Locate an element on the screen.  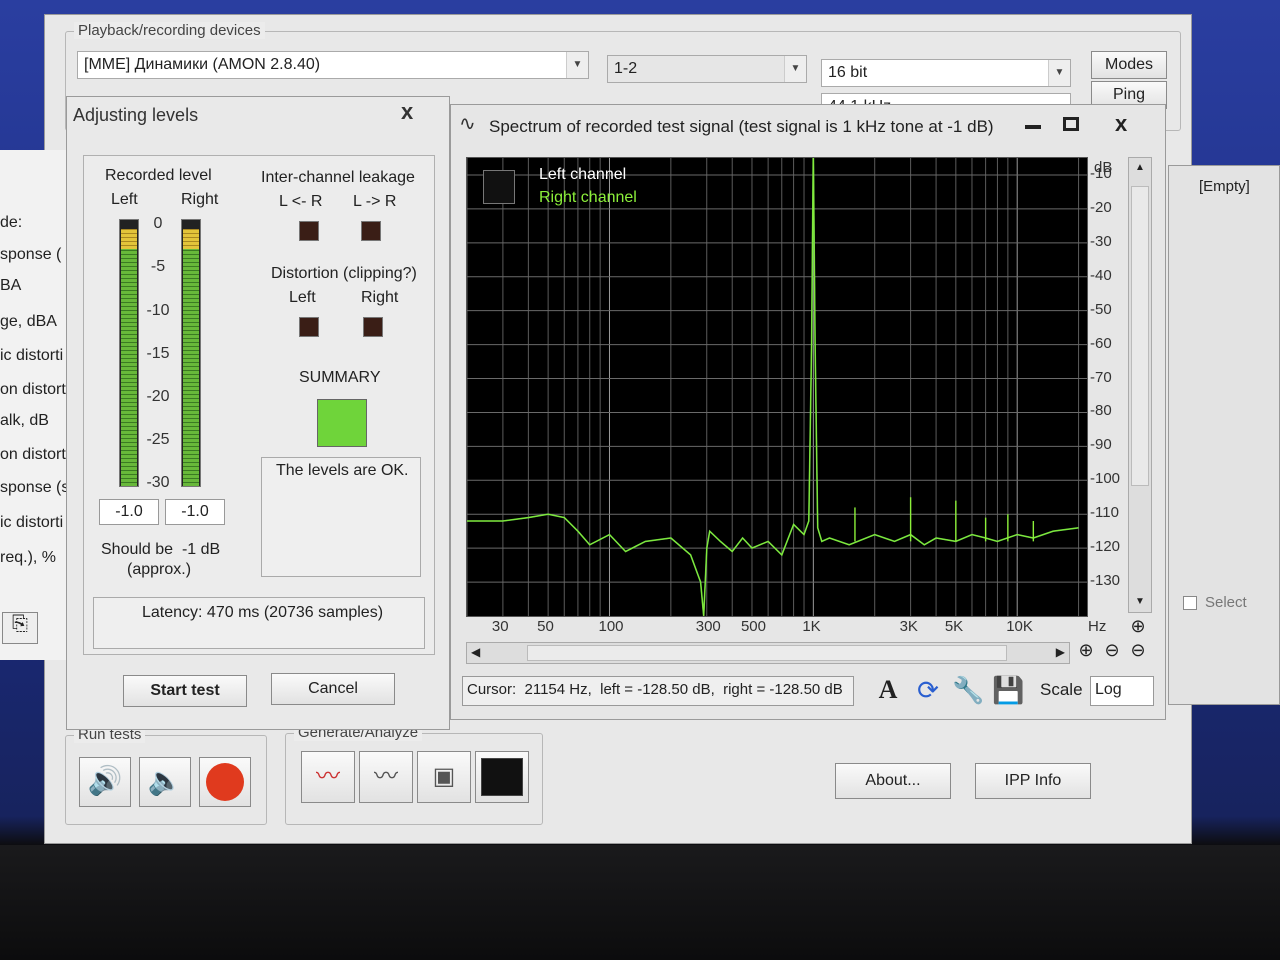
zoom-out-y-icon: ⊖ is located at coordinates (1138, 652).